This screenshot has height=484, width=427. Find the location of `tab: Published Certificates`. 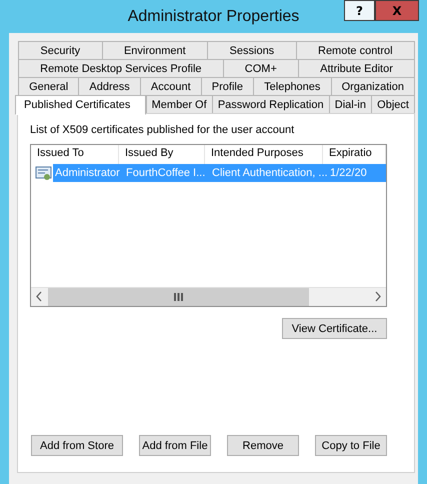

tab: Published Certificates is located at coordinates (80, 105).